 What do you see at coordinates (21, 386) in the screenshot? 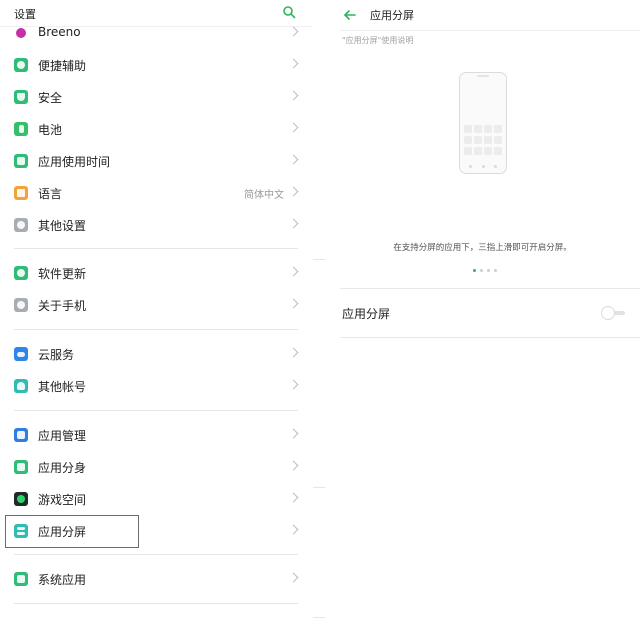
I see `account-icon` at bounding box center [21, 386].